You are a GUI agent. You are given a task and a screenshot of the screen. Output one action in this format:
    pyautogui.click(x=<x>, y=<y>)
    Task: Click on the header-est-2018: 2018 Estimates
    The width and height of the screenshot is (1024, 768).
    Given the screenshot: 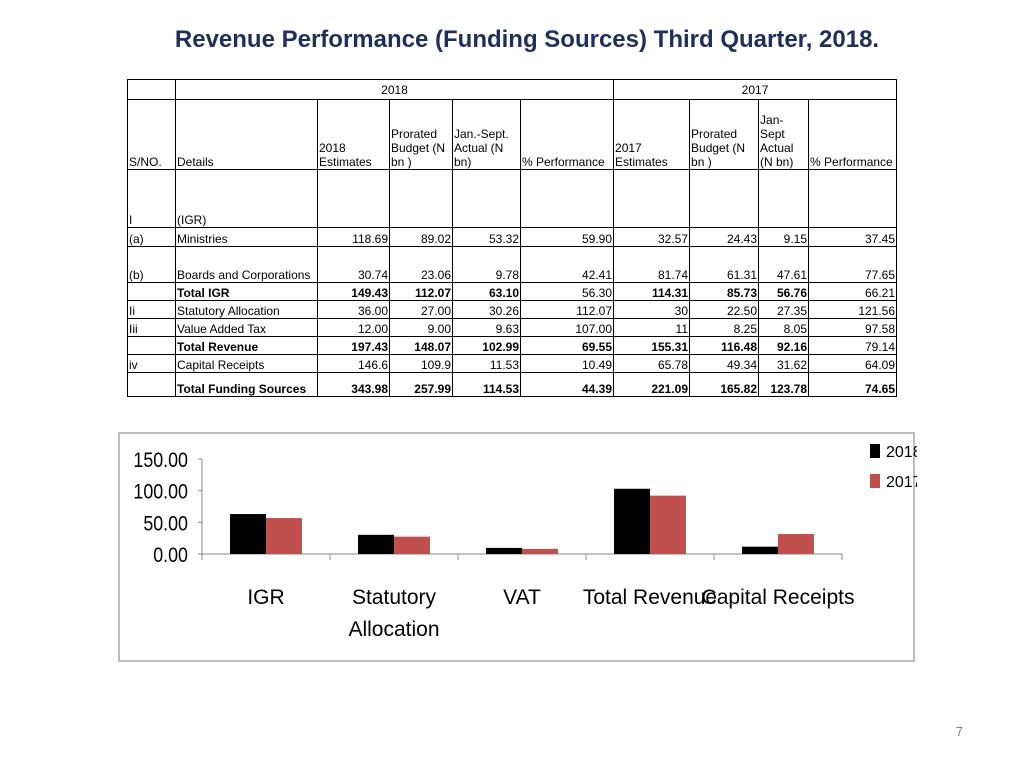 What is the action you would take?
    pyautogui.click(x=353, y=134)
    